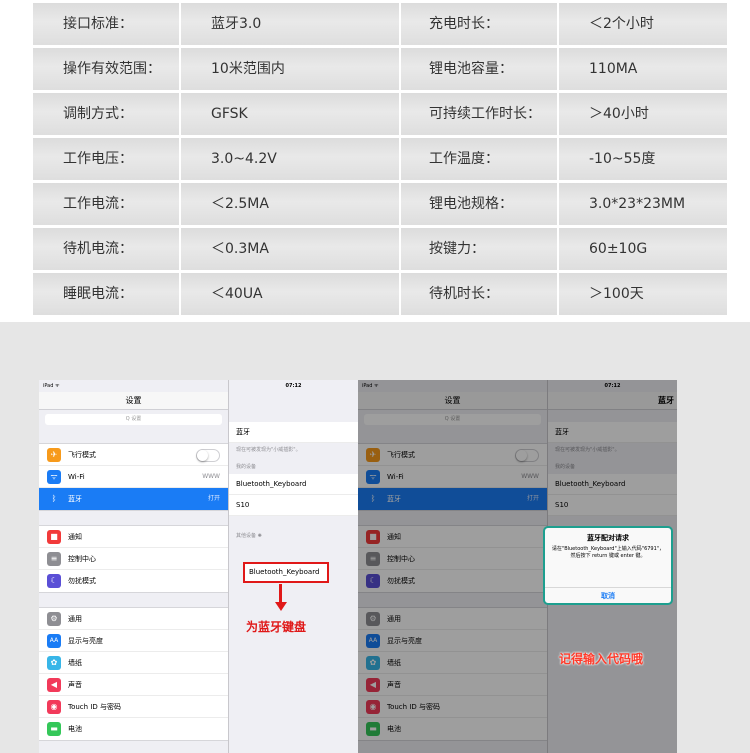  I want to click on airplane-icon: ✈, so click(54, 455).